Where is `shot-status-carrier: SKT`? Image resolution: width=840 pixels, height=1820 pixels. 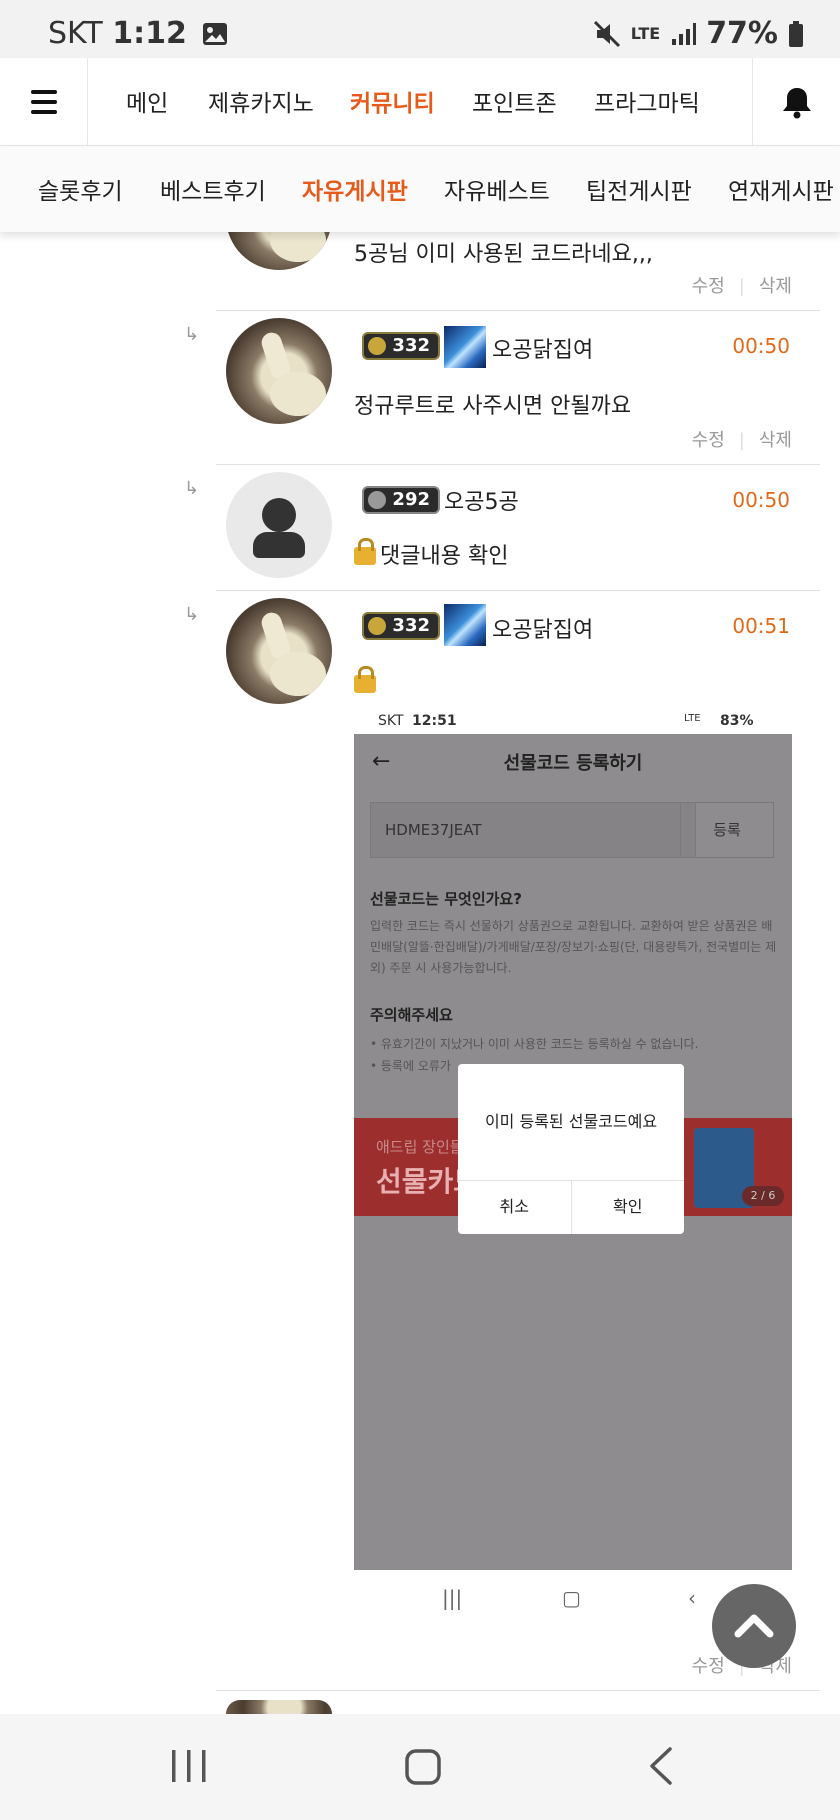 shot-status-carrier: SKT is located at coordinates (391, 721).